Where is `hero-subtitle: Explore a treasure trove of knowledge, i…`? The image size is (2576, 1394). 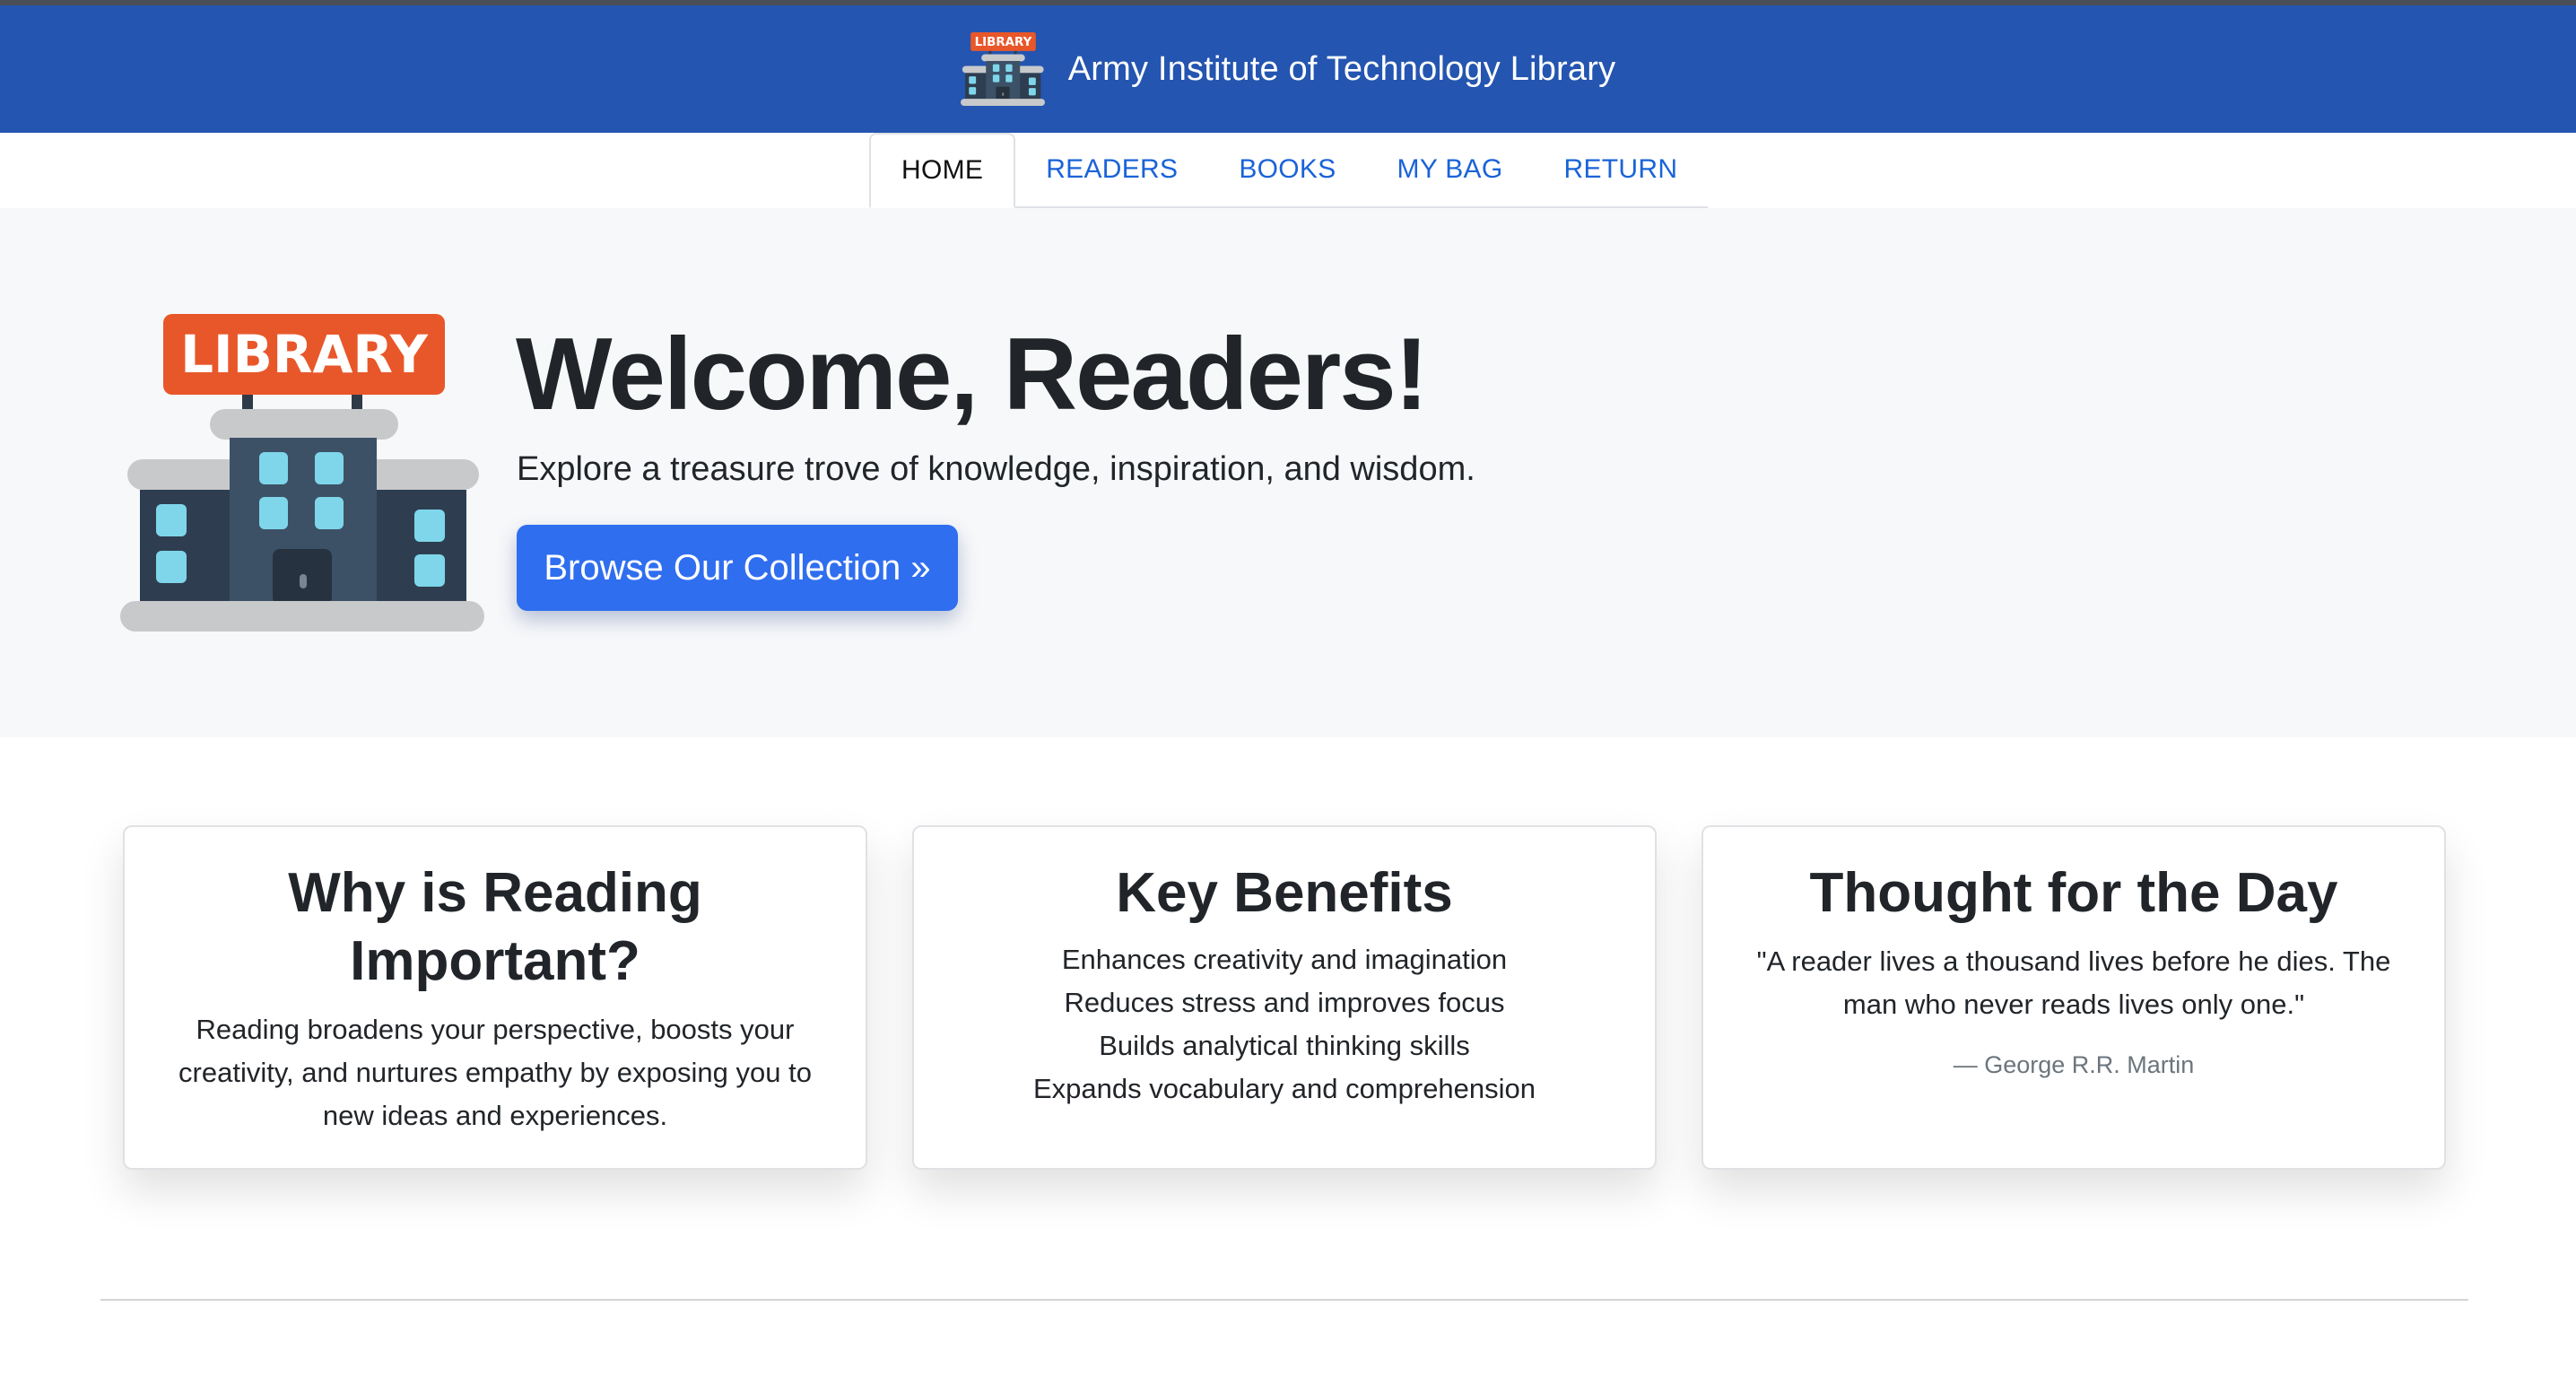
hero-subtitle: Explore a treasure trove of knowledge, i… is located at coordinates (996, 469).